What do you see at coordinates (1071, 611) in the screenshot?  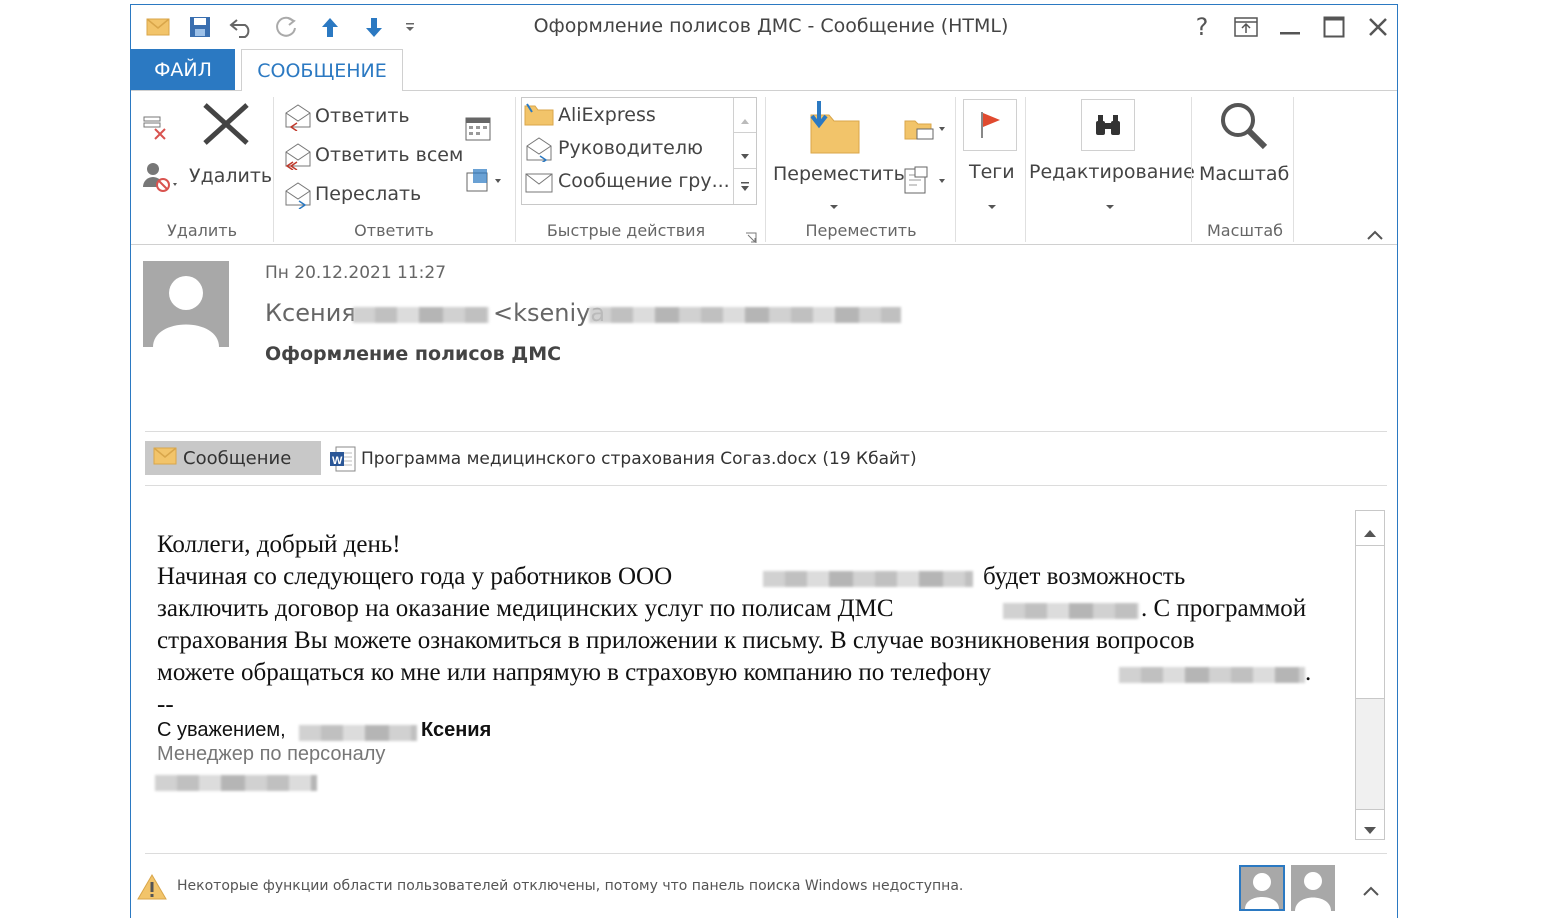 I see `redacted-insurer` at bounding box center [1071, 611].